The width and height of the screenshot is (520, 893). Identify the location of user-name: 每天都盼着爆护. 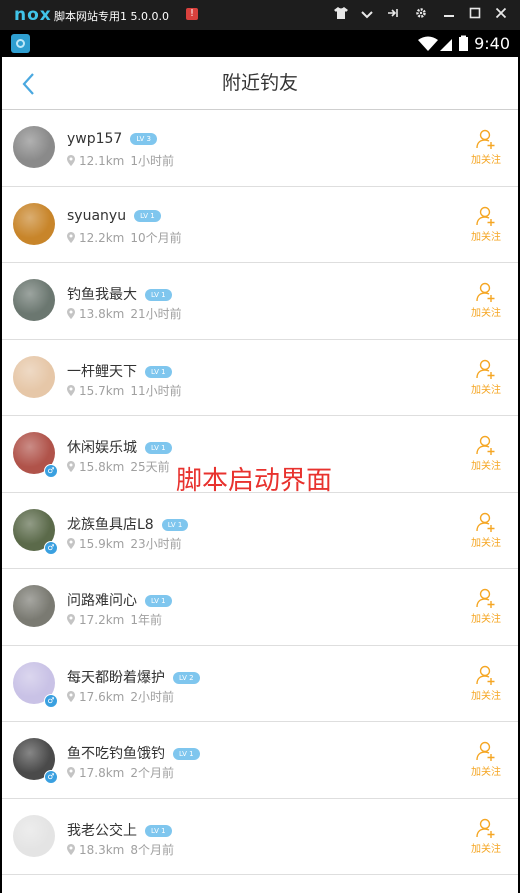
(116, 678).